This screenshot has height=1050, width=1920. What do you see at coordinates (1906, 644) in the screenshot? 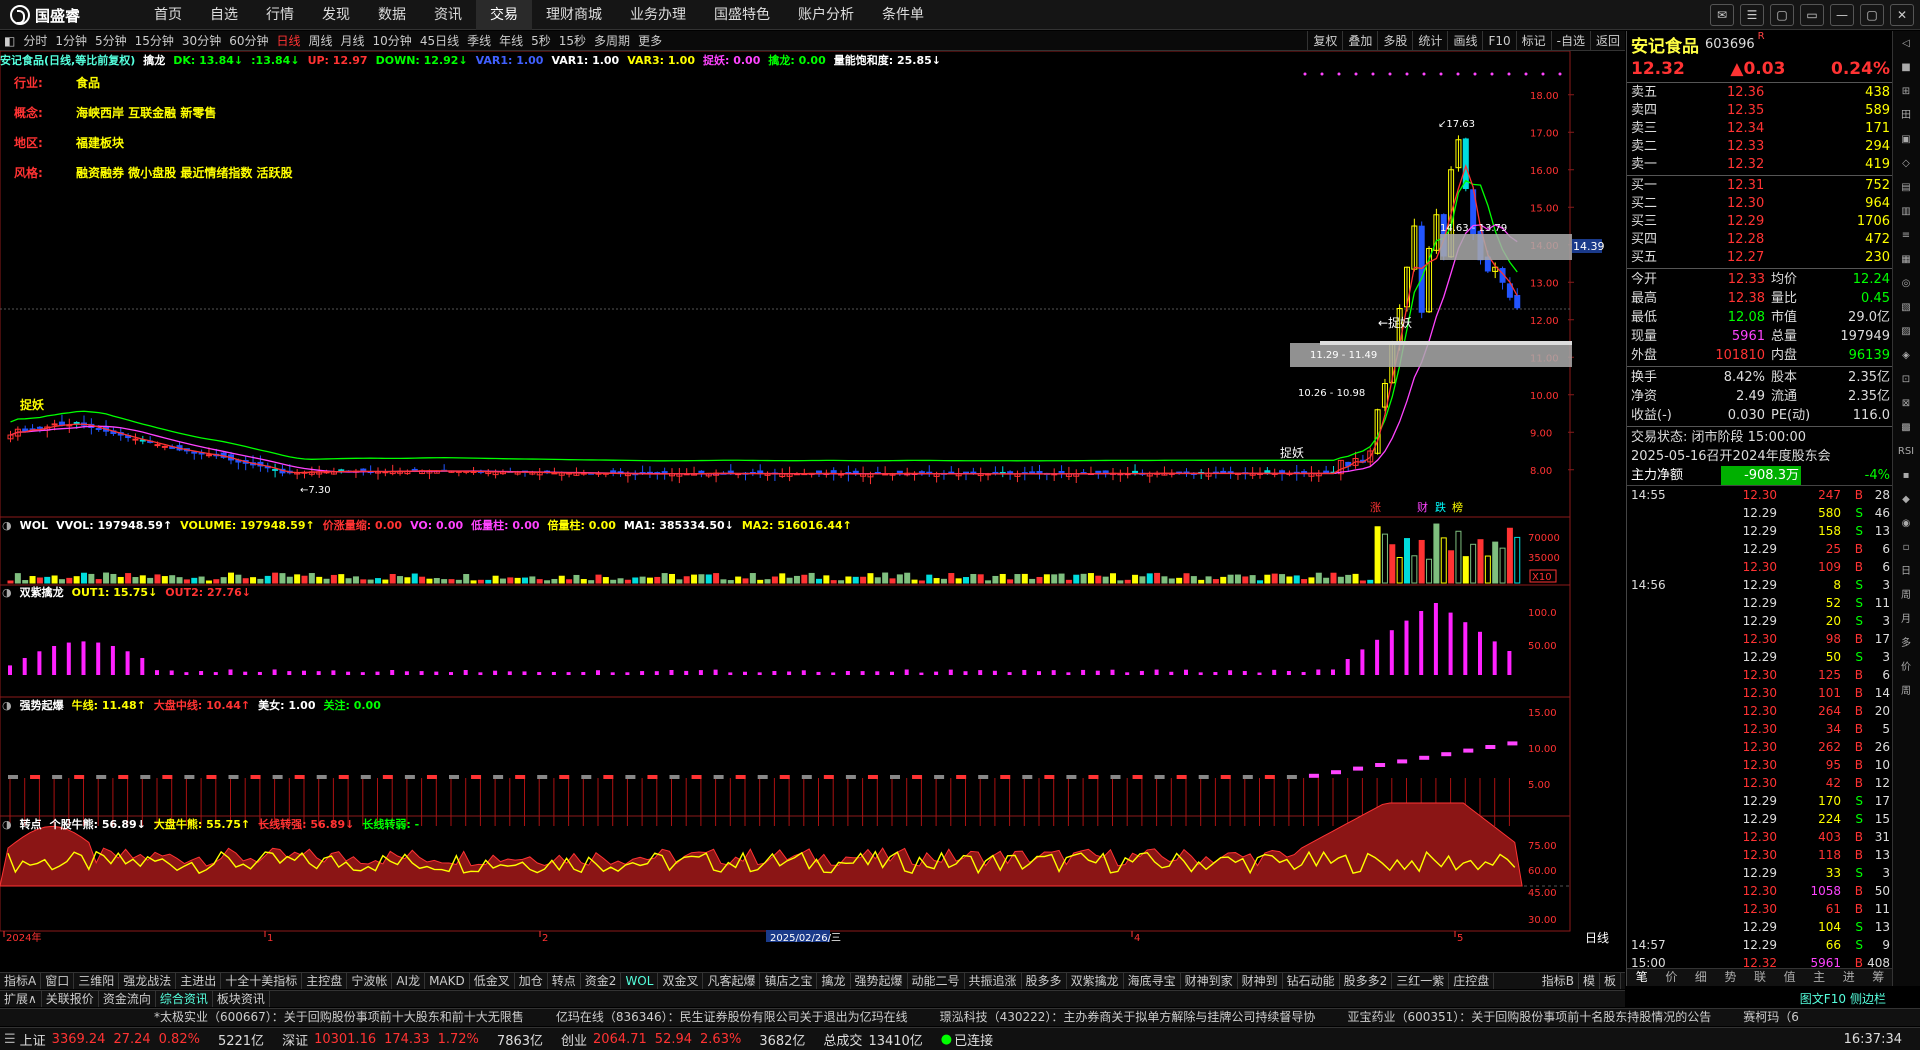
I see `sidebar-tool-icon: 多` at bounding box center [1906, 644].